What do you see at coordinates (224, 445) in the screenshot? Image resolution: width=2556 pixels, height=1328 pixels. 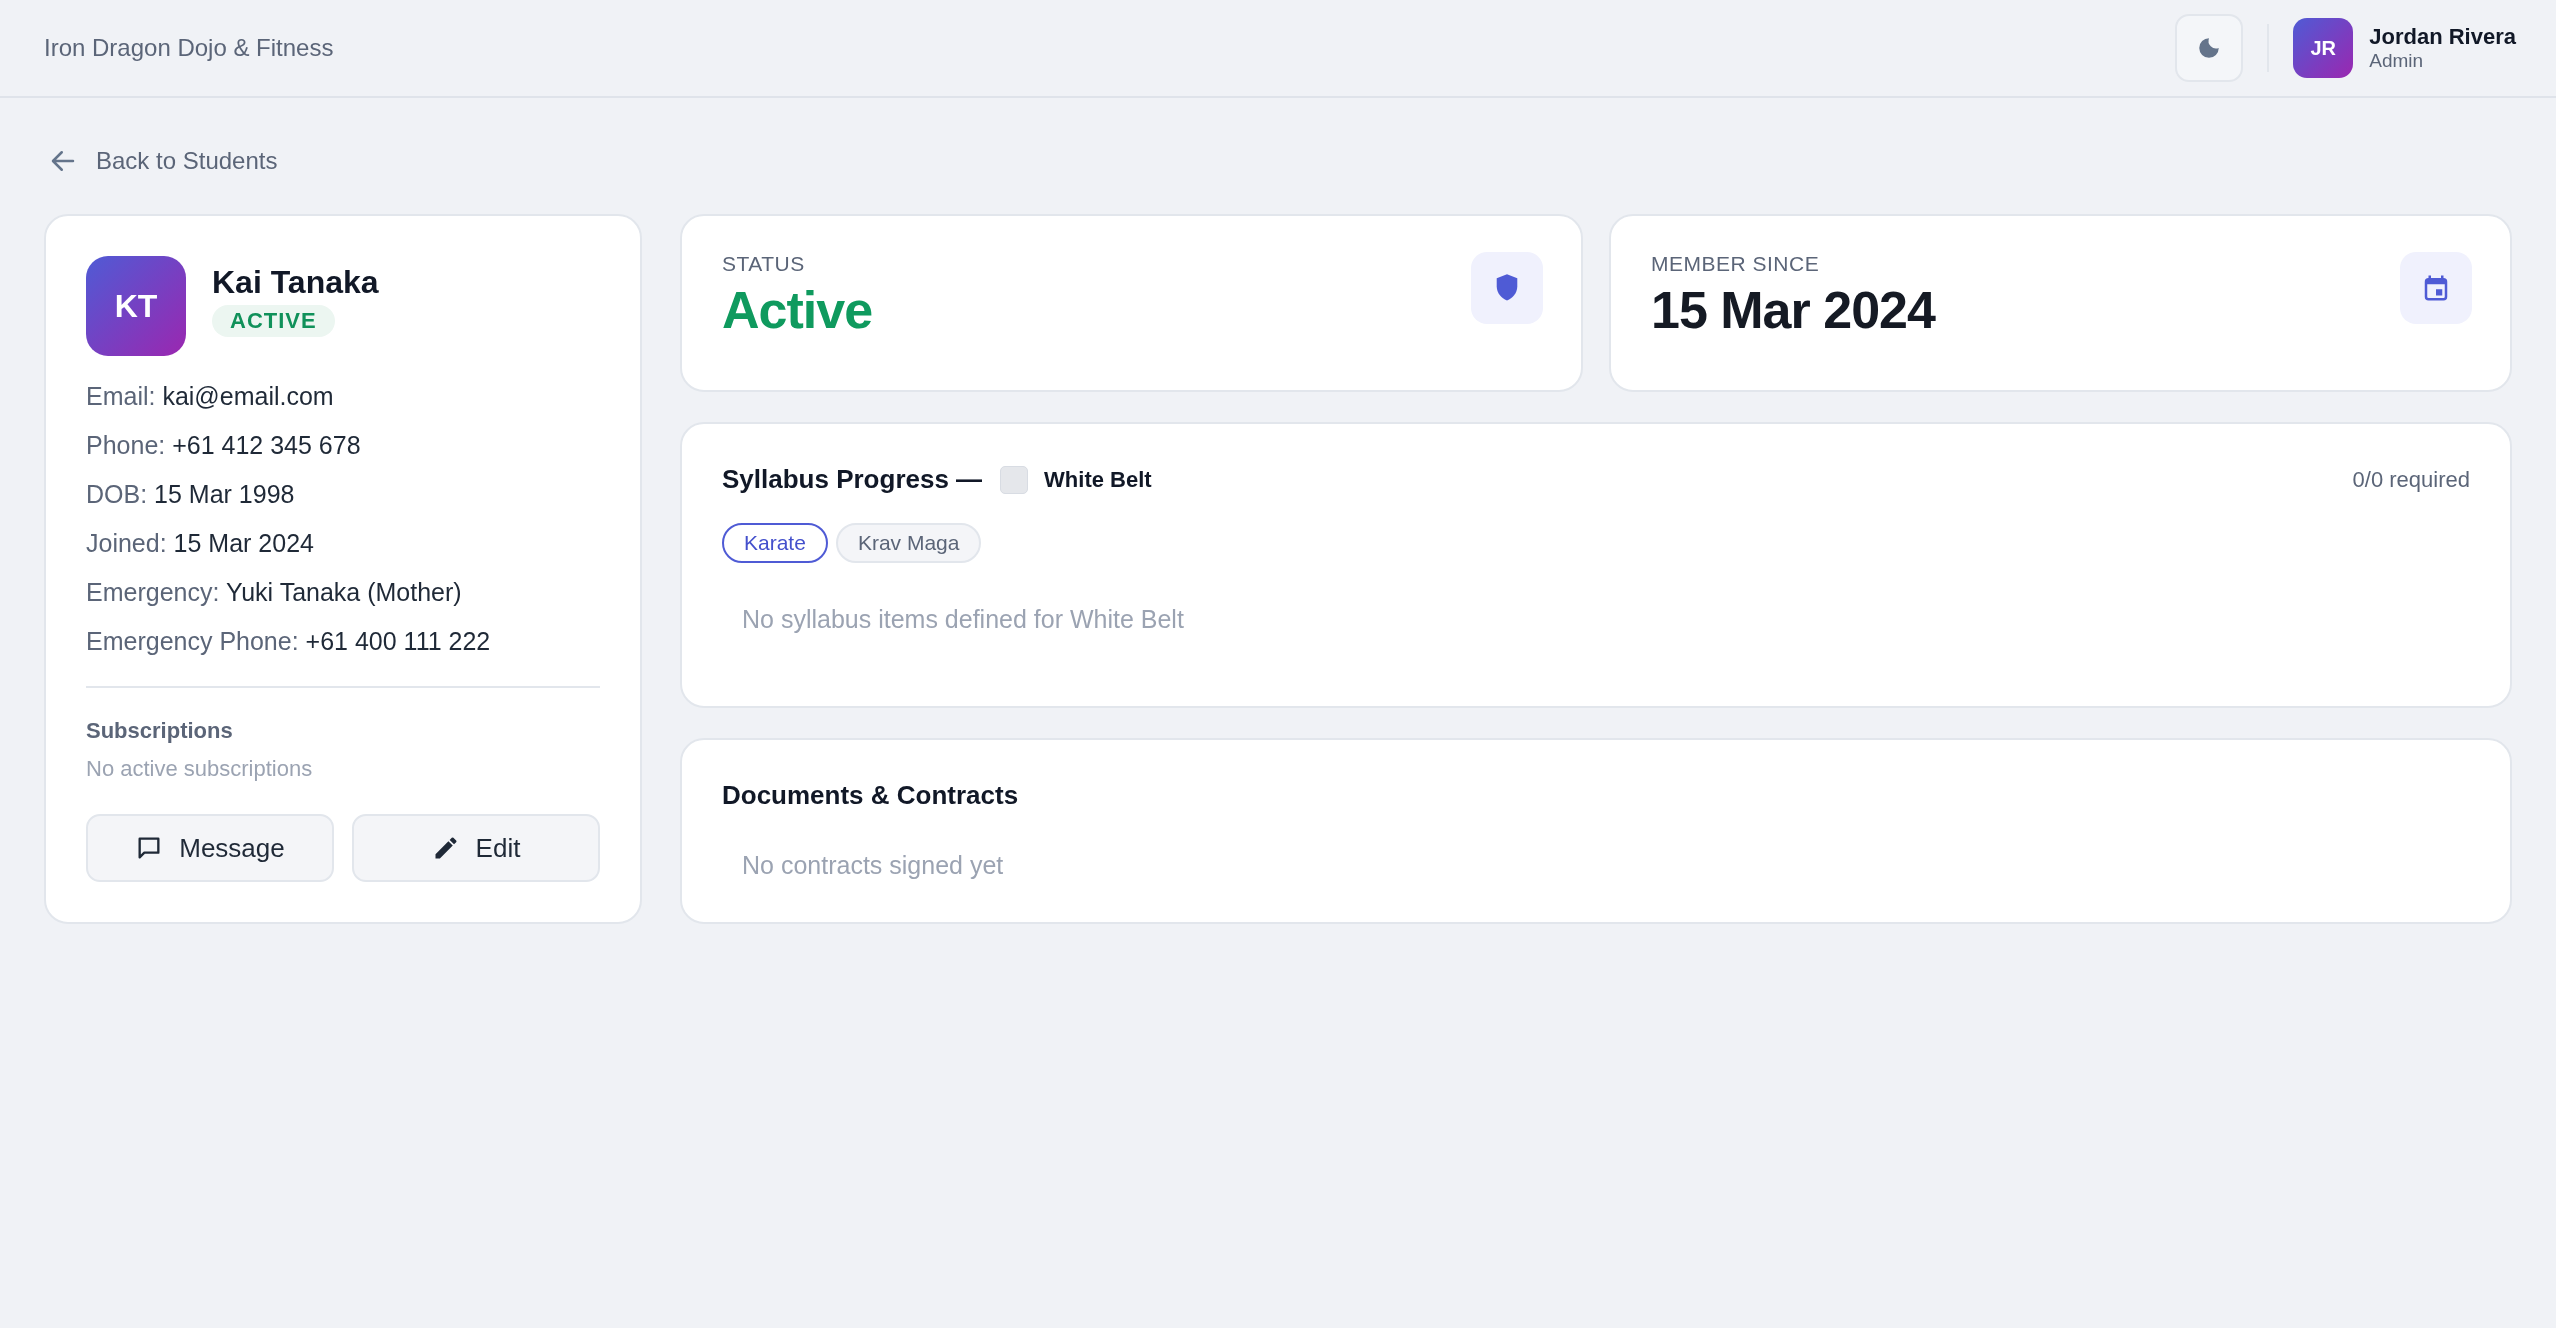 I see `detail-line: Phone: +61 412 345 678` at bounding box center [224, 445].